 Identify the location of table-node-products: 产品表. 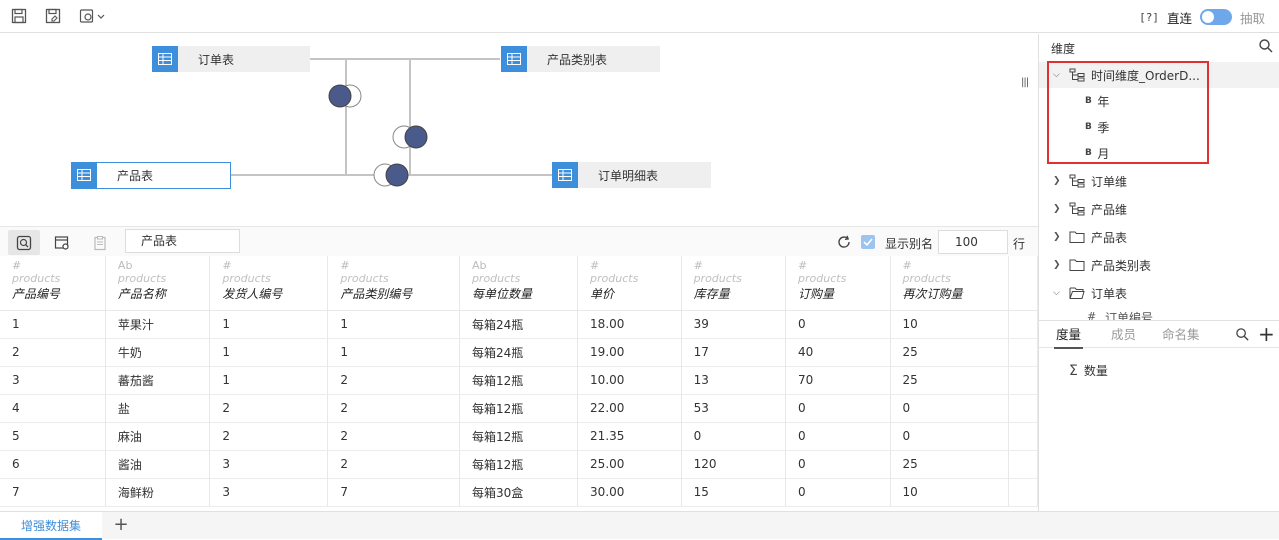
(151, 175).